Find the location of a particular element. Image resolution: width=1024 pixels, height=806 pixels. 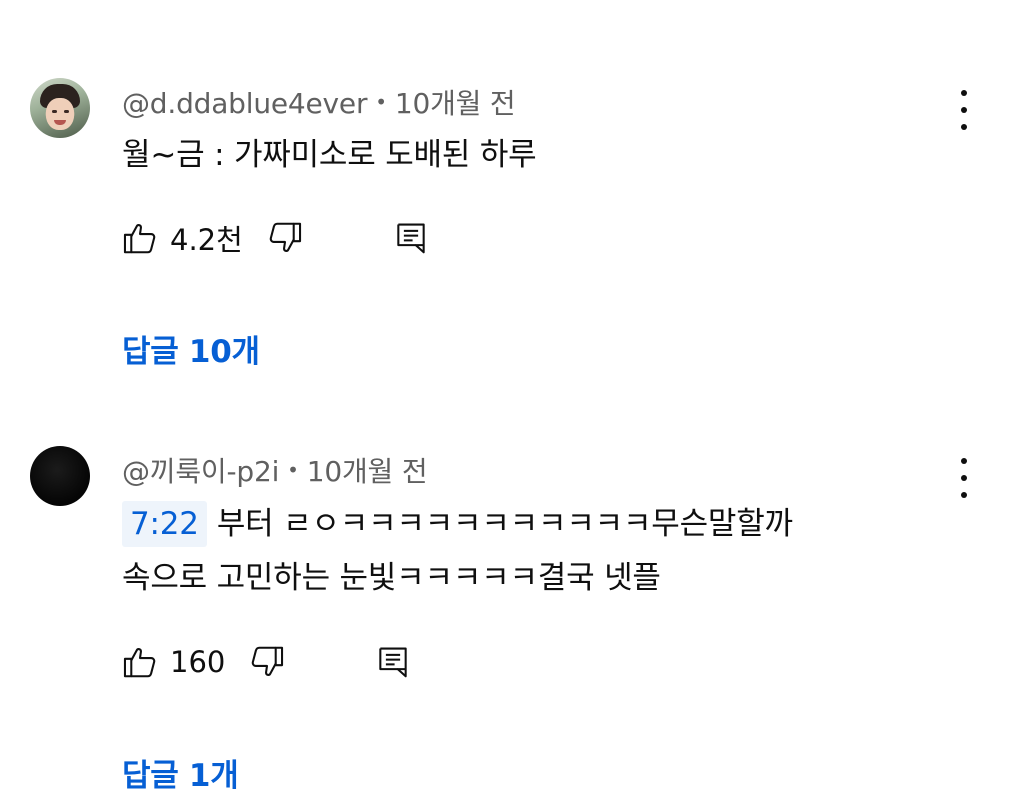

comment-text-line: 월~금 : 가짜미소로 도배된 하루 is located at coordinates (329, 155).